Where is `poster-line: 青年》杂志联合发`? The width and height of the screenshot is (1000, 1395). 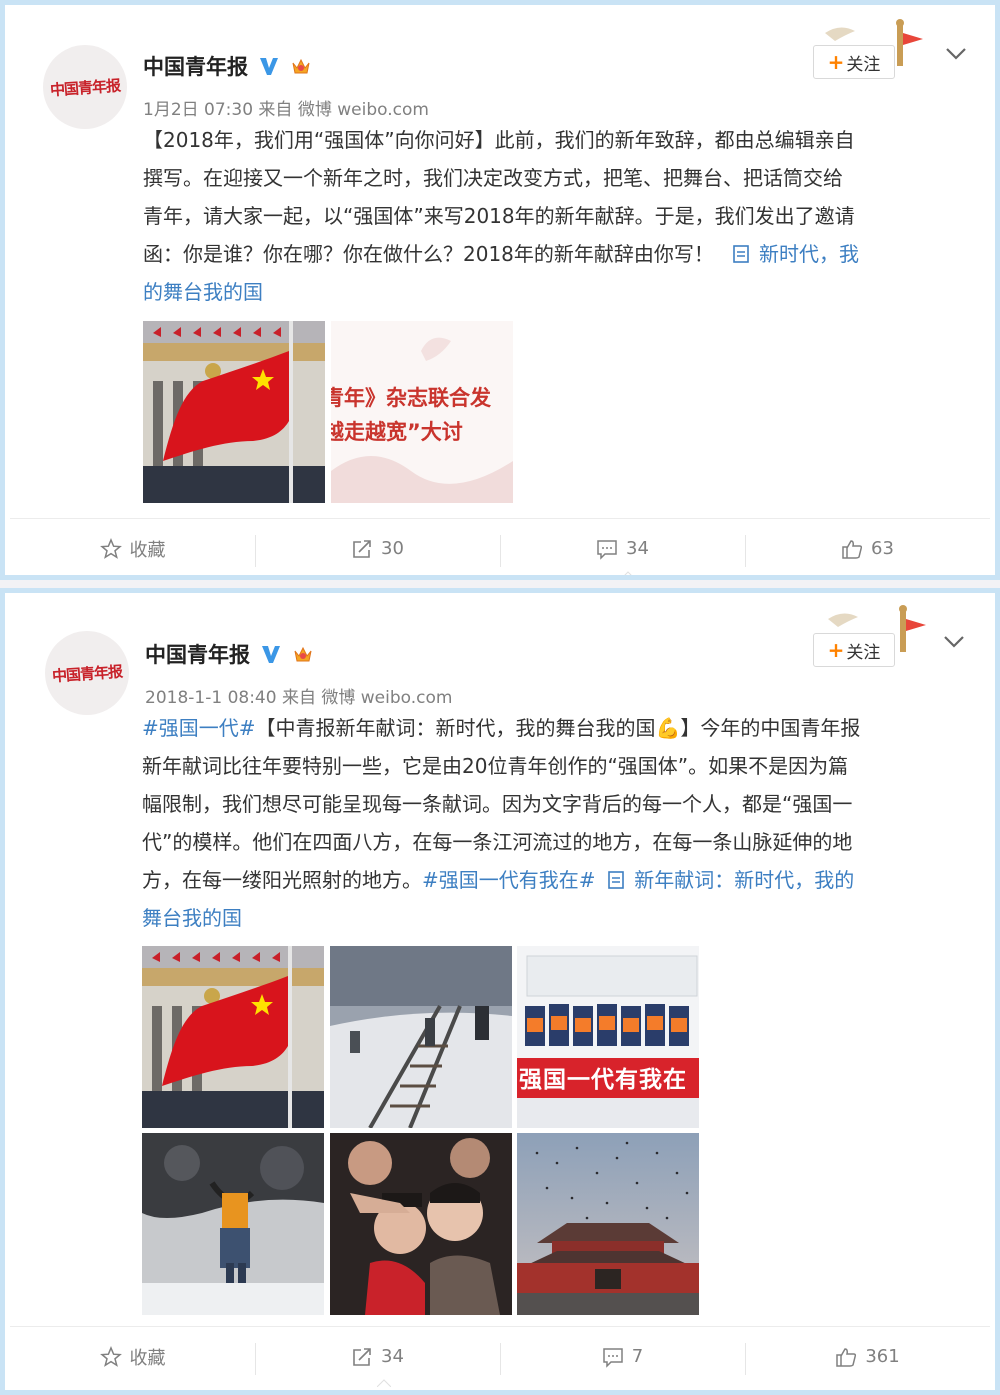
poster-line: 青年》杂志联合发 is located at coordinates (411, 398).